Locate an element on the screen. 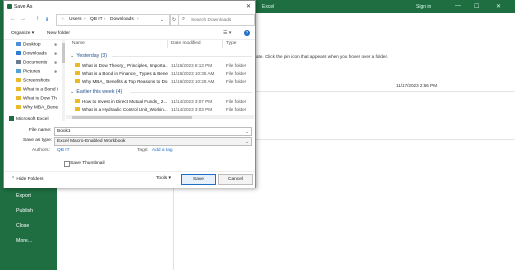  up-arrow-icon: ↑ is located at coordinates (37, 19).